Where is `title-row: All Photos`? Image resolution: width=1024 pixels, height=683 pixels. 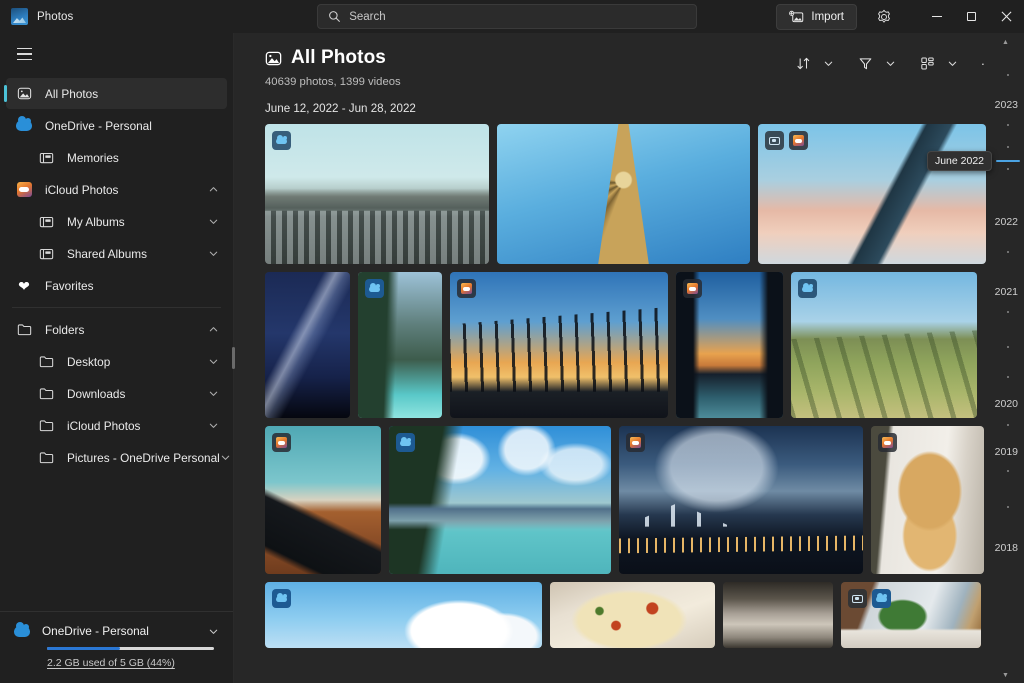 title-row: All Photos is located at coordinates (333, 58).